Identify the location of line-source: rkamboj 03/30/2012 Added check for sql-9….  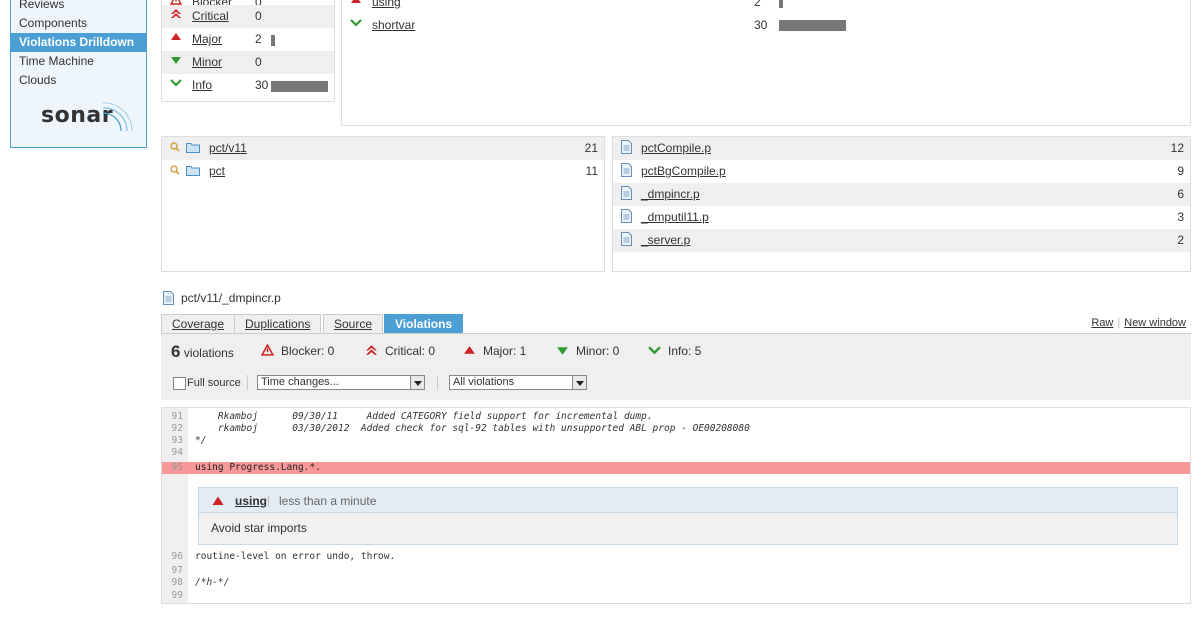
(472, 428).